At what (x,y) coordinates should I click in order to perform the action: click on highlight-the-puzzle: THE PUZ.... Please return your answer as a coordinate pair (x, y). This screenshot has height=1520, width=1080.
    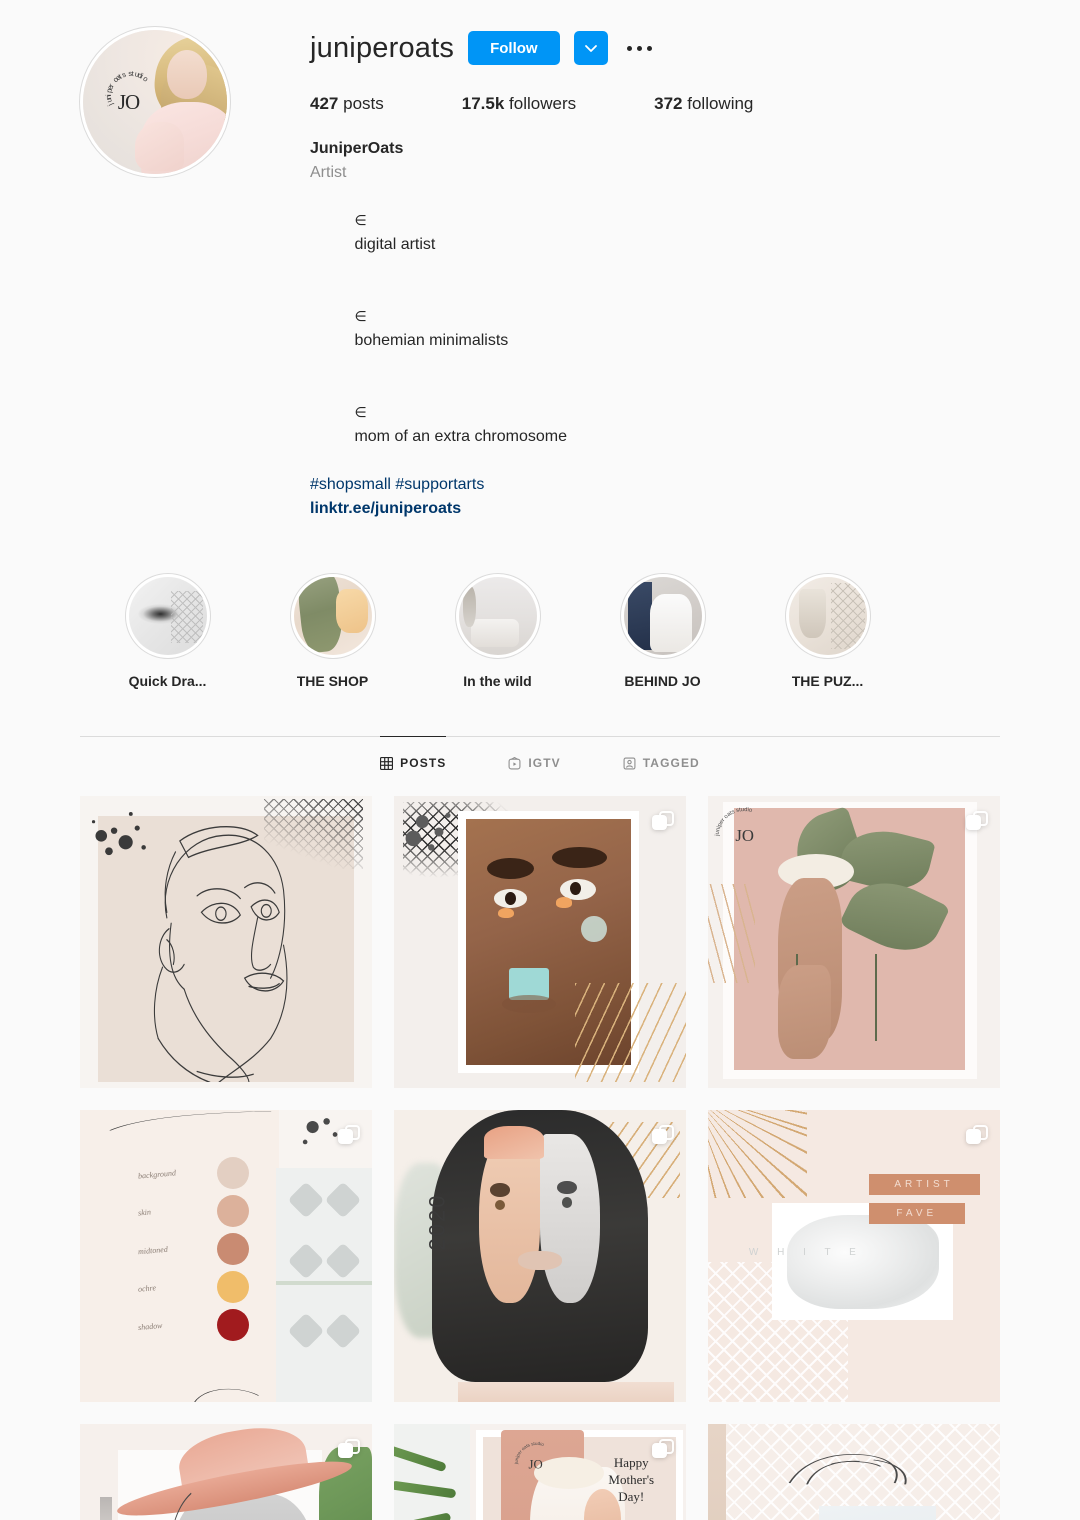
    Looking at the image, I should click on (827, 631).